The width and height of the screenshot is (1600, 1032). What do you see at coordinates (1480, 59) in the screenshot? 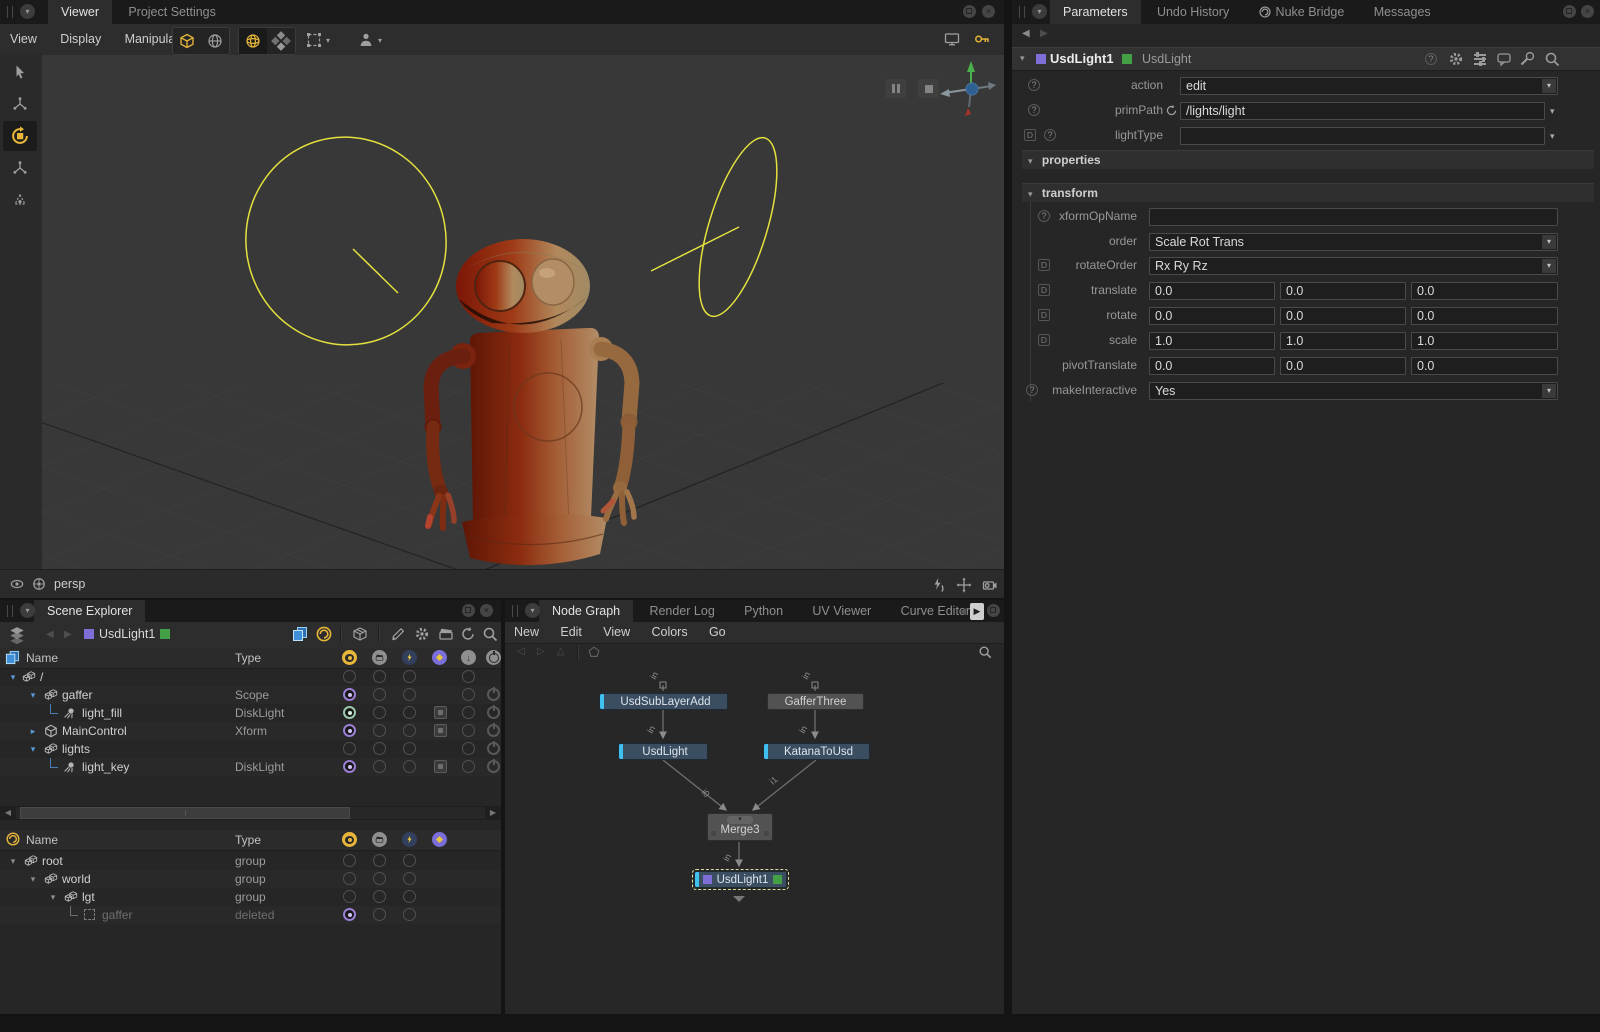
I see `sliders-icon` at bounding box center [1480, 59].